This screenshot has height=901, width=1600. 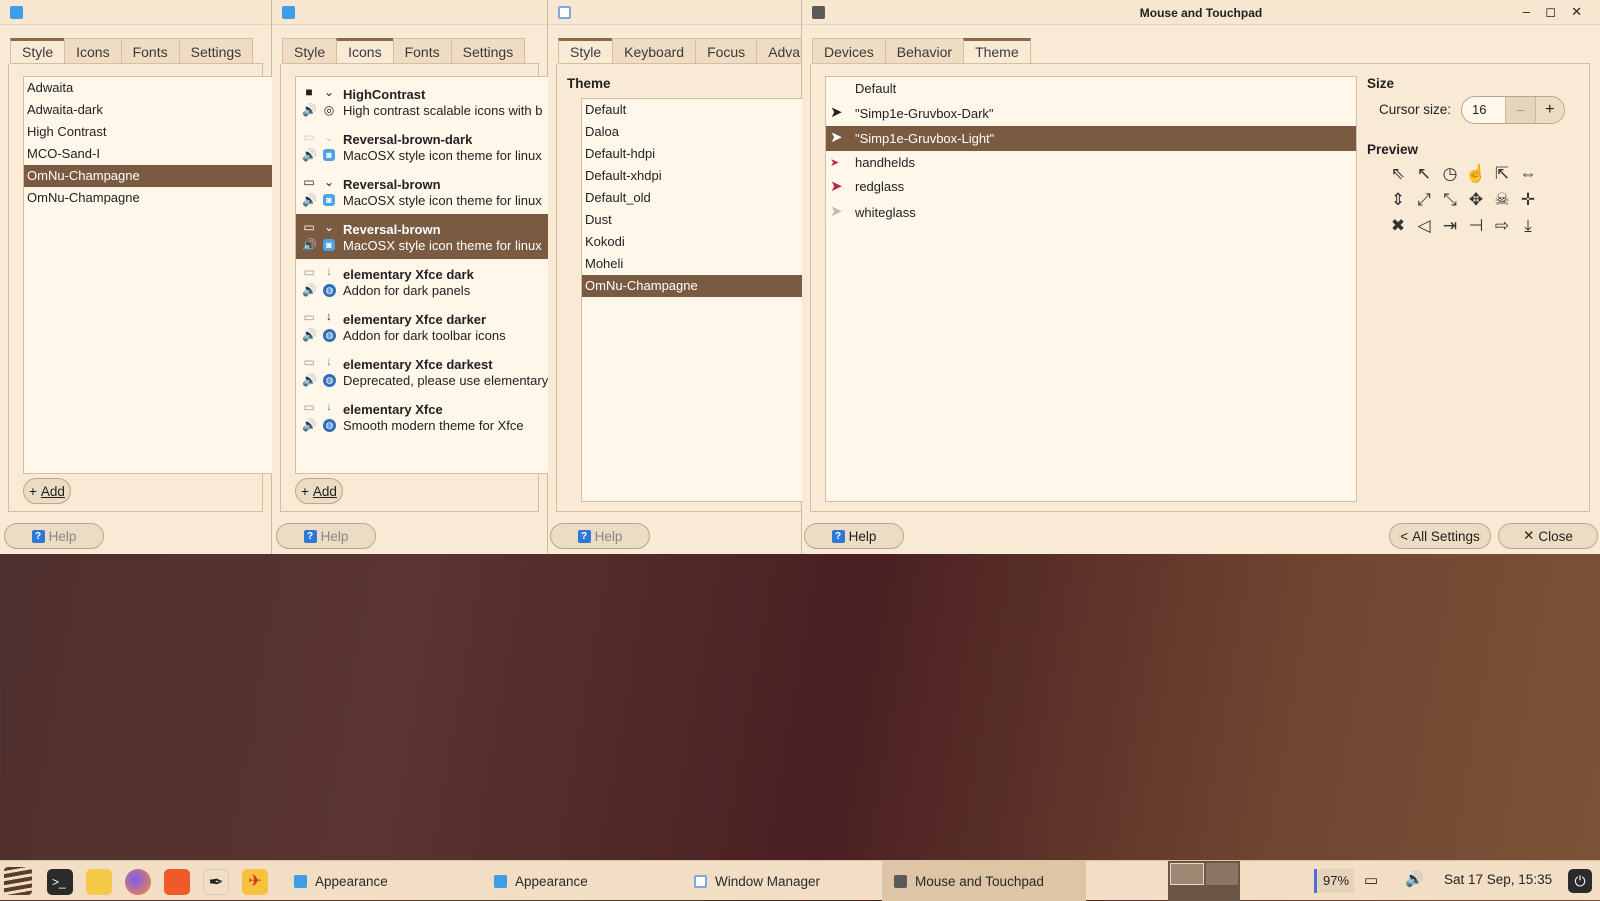 What do you see at coordinates (138, 882) in the screenshot?
I see `firefox-icon` at bounding box center [138, 882].